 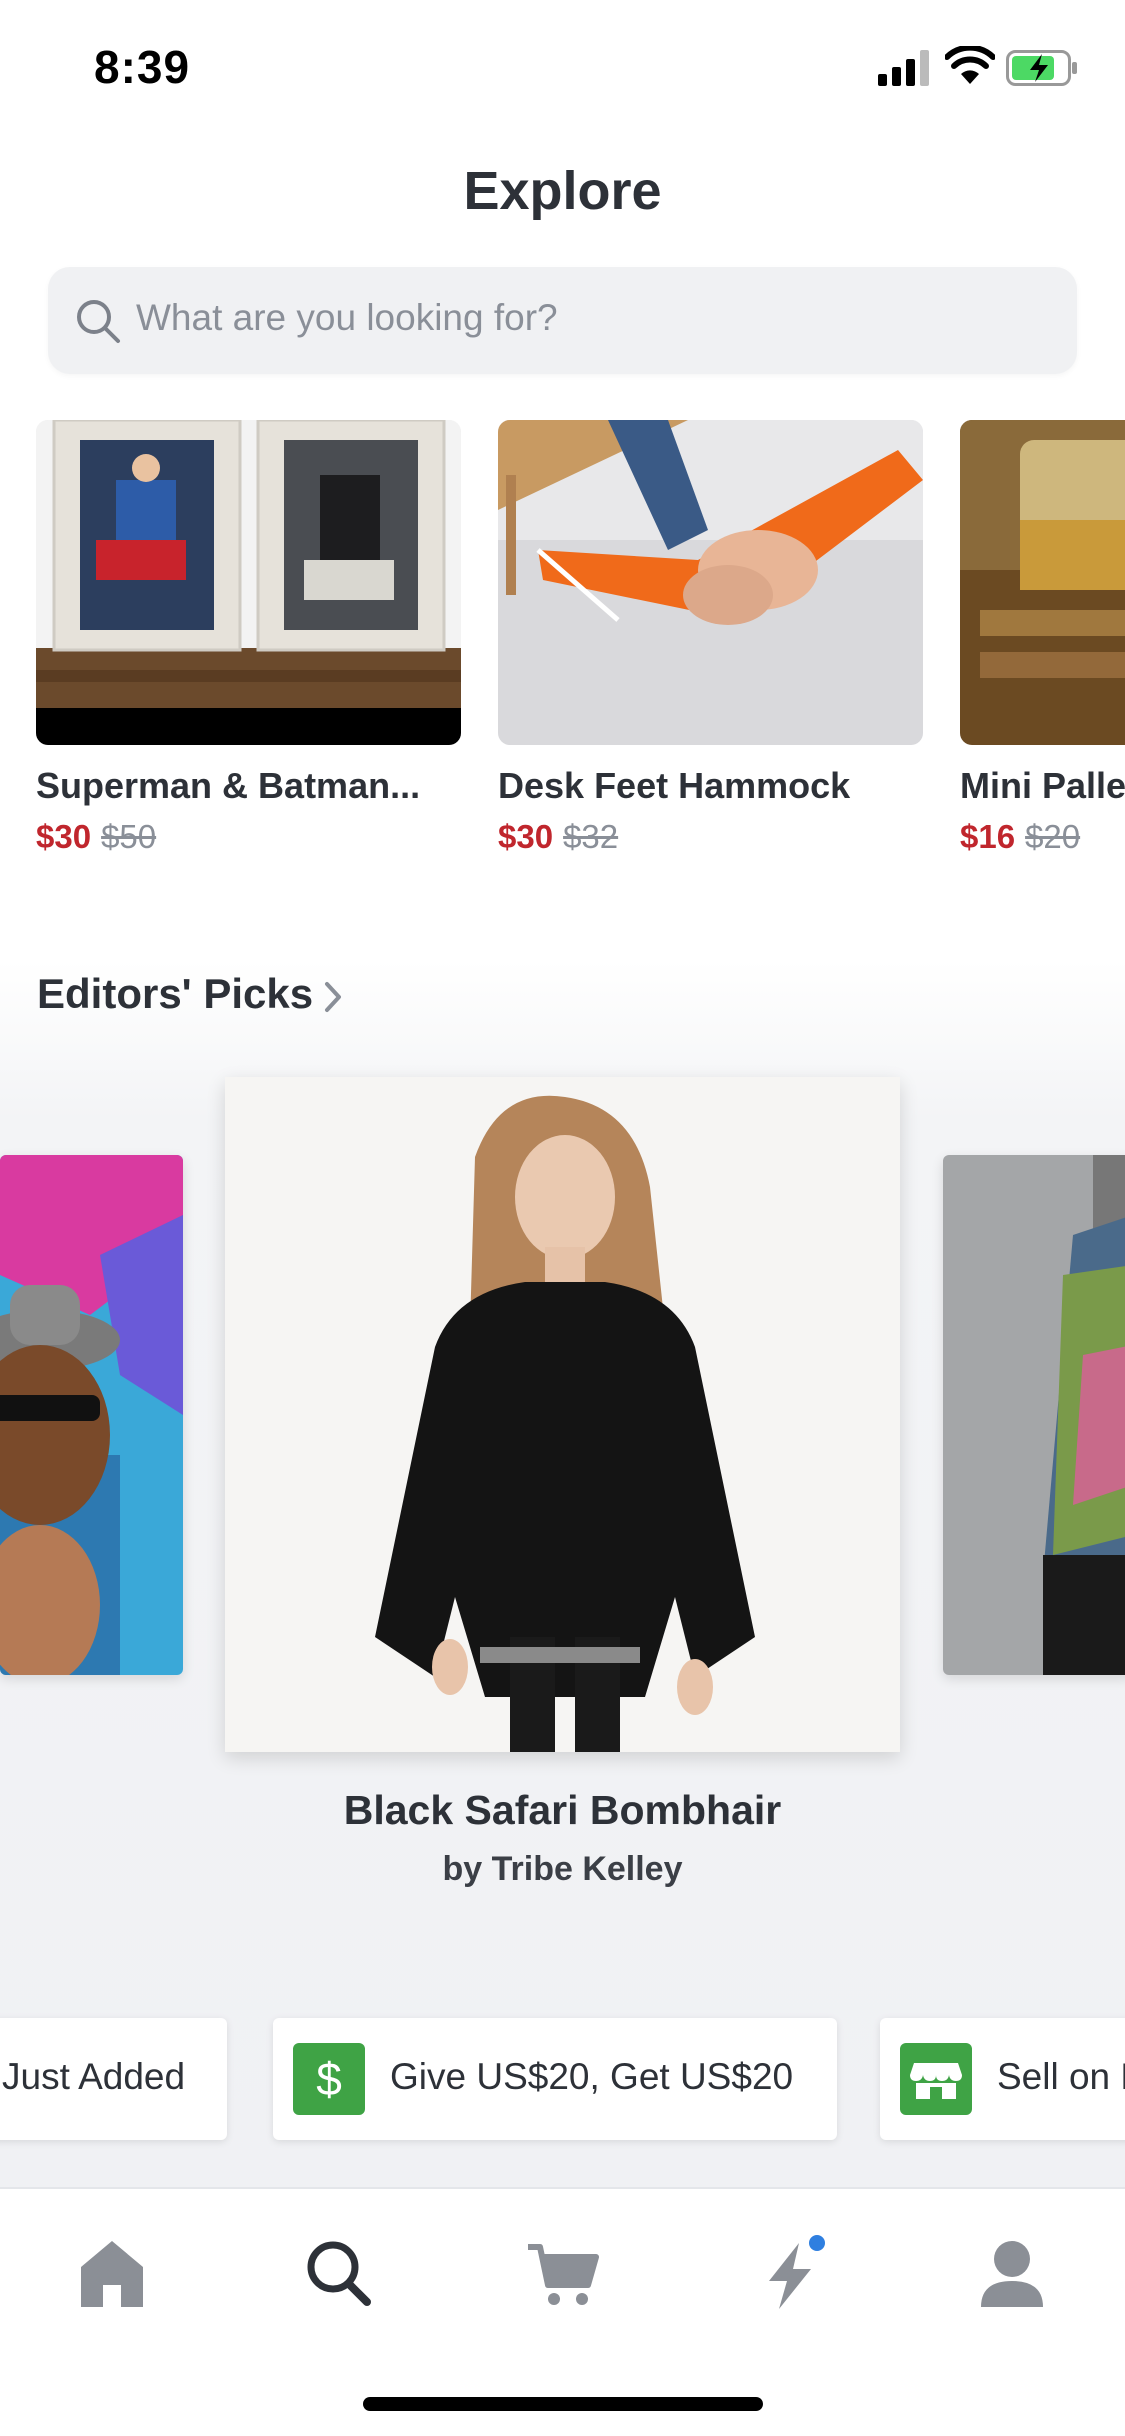 I want to click on tab-profile, so click(x=1012, y=2274).